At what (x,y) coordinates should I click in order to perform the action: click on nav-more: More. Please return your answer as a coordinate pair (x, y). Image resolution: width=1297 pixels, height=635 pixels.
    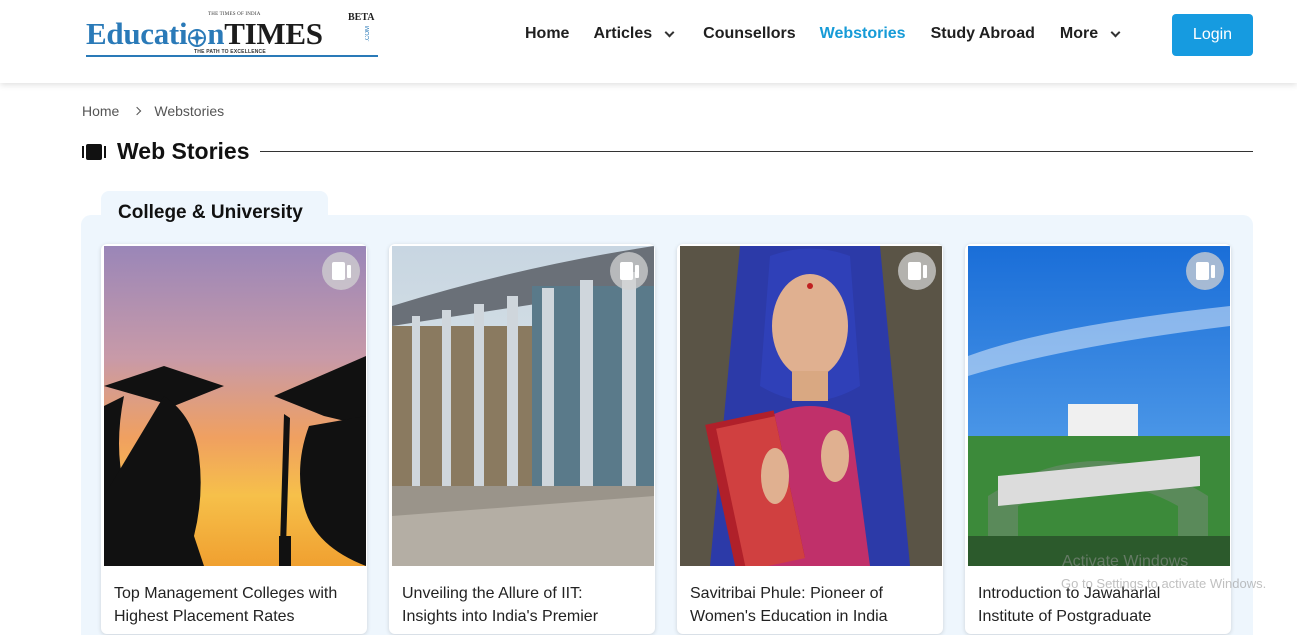
    Looking at the image, I should click on (1090, 34).